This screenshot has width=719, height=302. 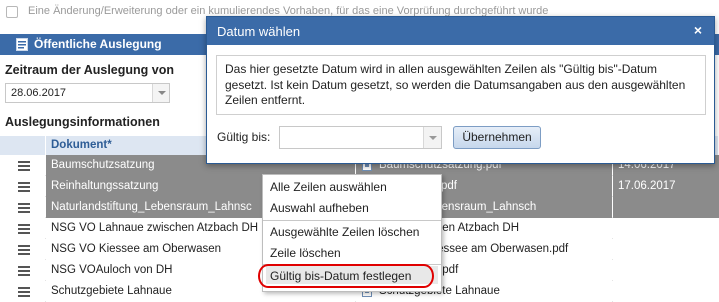 What do you see at coordinates (12, 12) in the screenshot?
I see `vorpruefung-checkbox` at bounding box center [12, 12].